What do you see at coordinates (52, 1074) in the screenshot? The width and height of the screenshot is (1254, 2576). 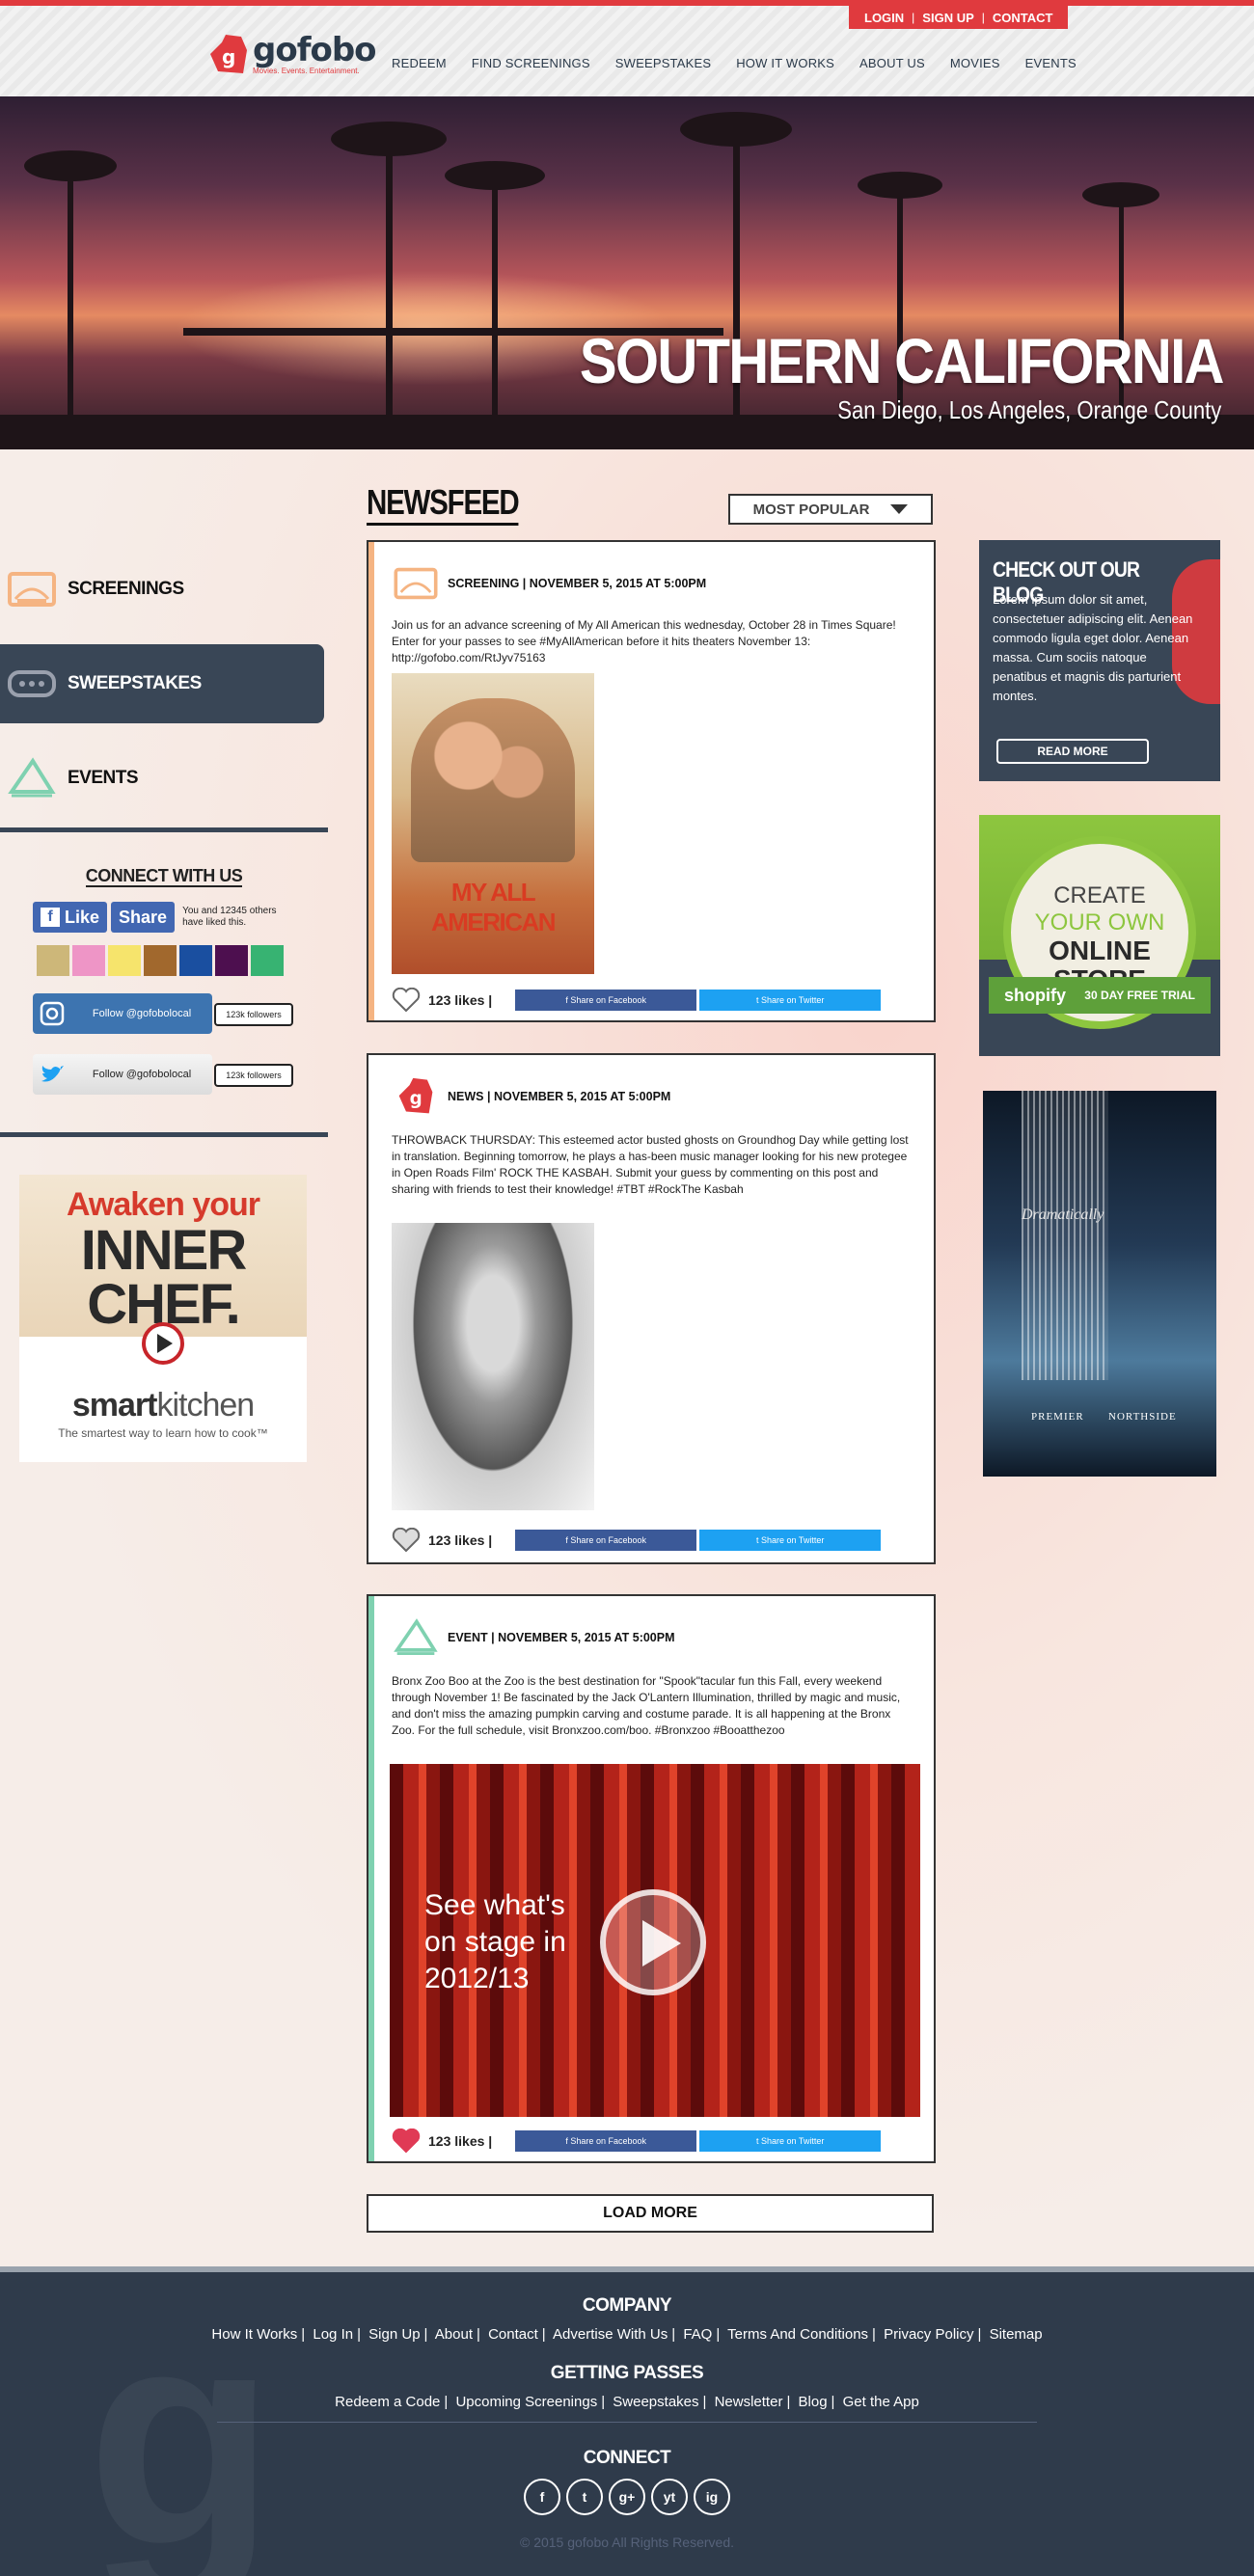 I see `twitter-icon` at bounding box center [52, 1074].